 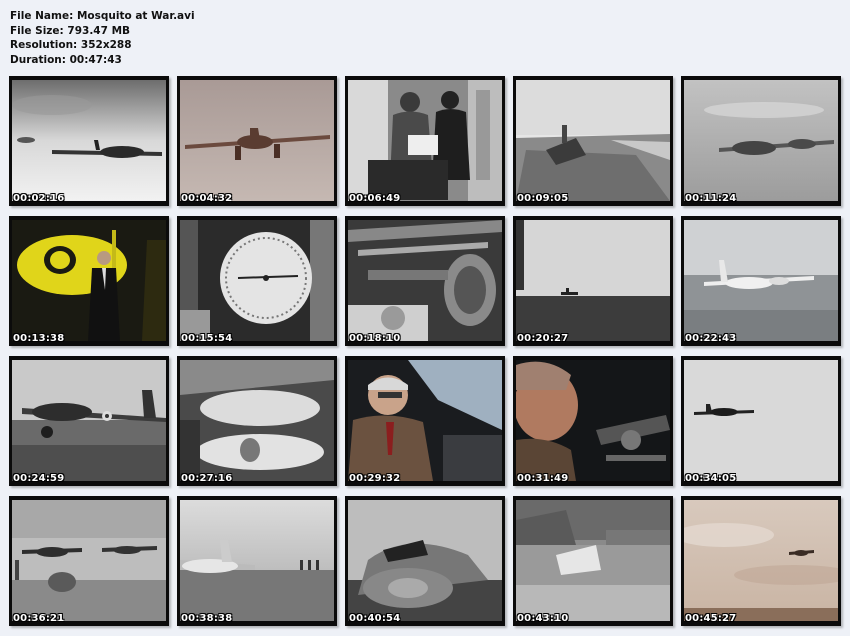 I want to click on video-thumbnail: 00:13:38, so click(x=89, y=281).